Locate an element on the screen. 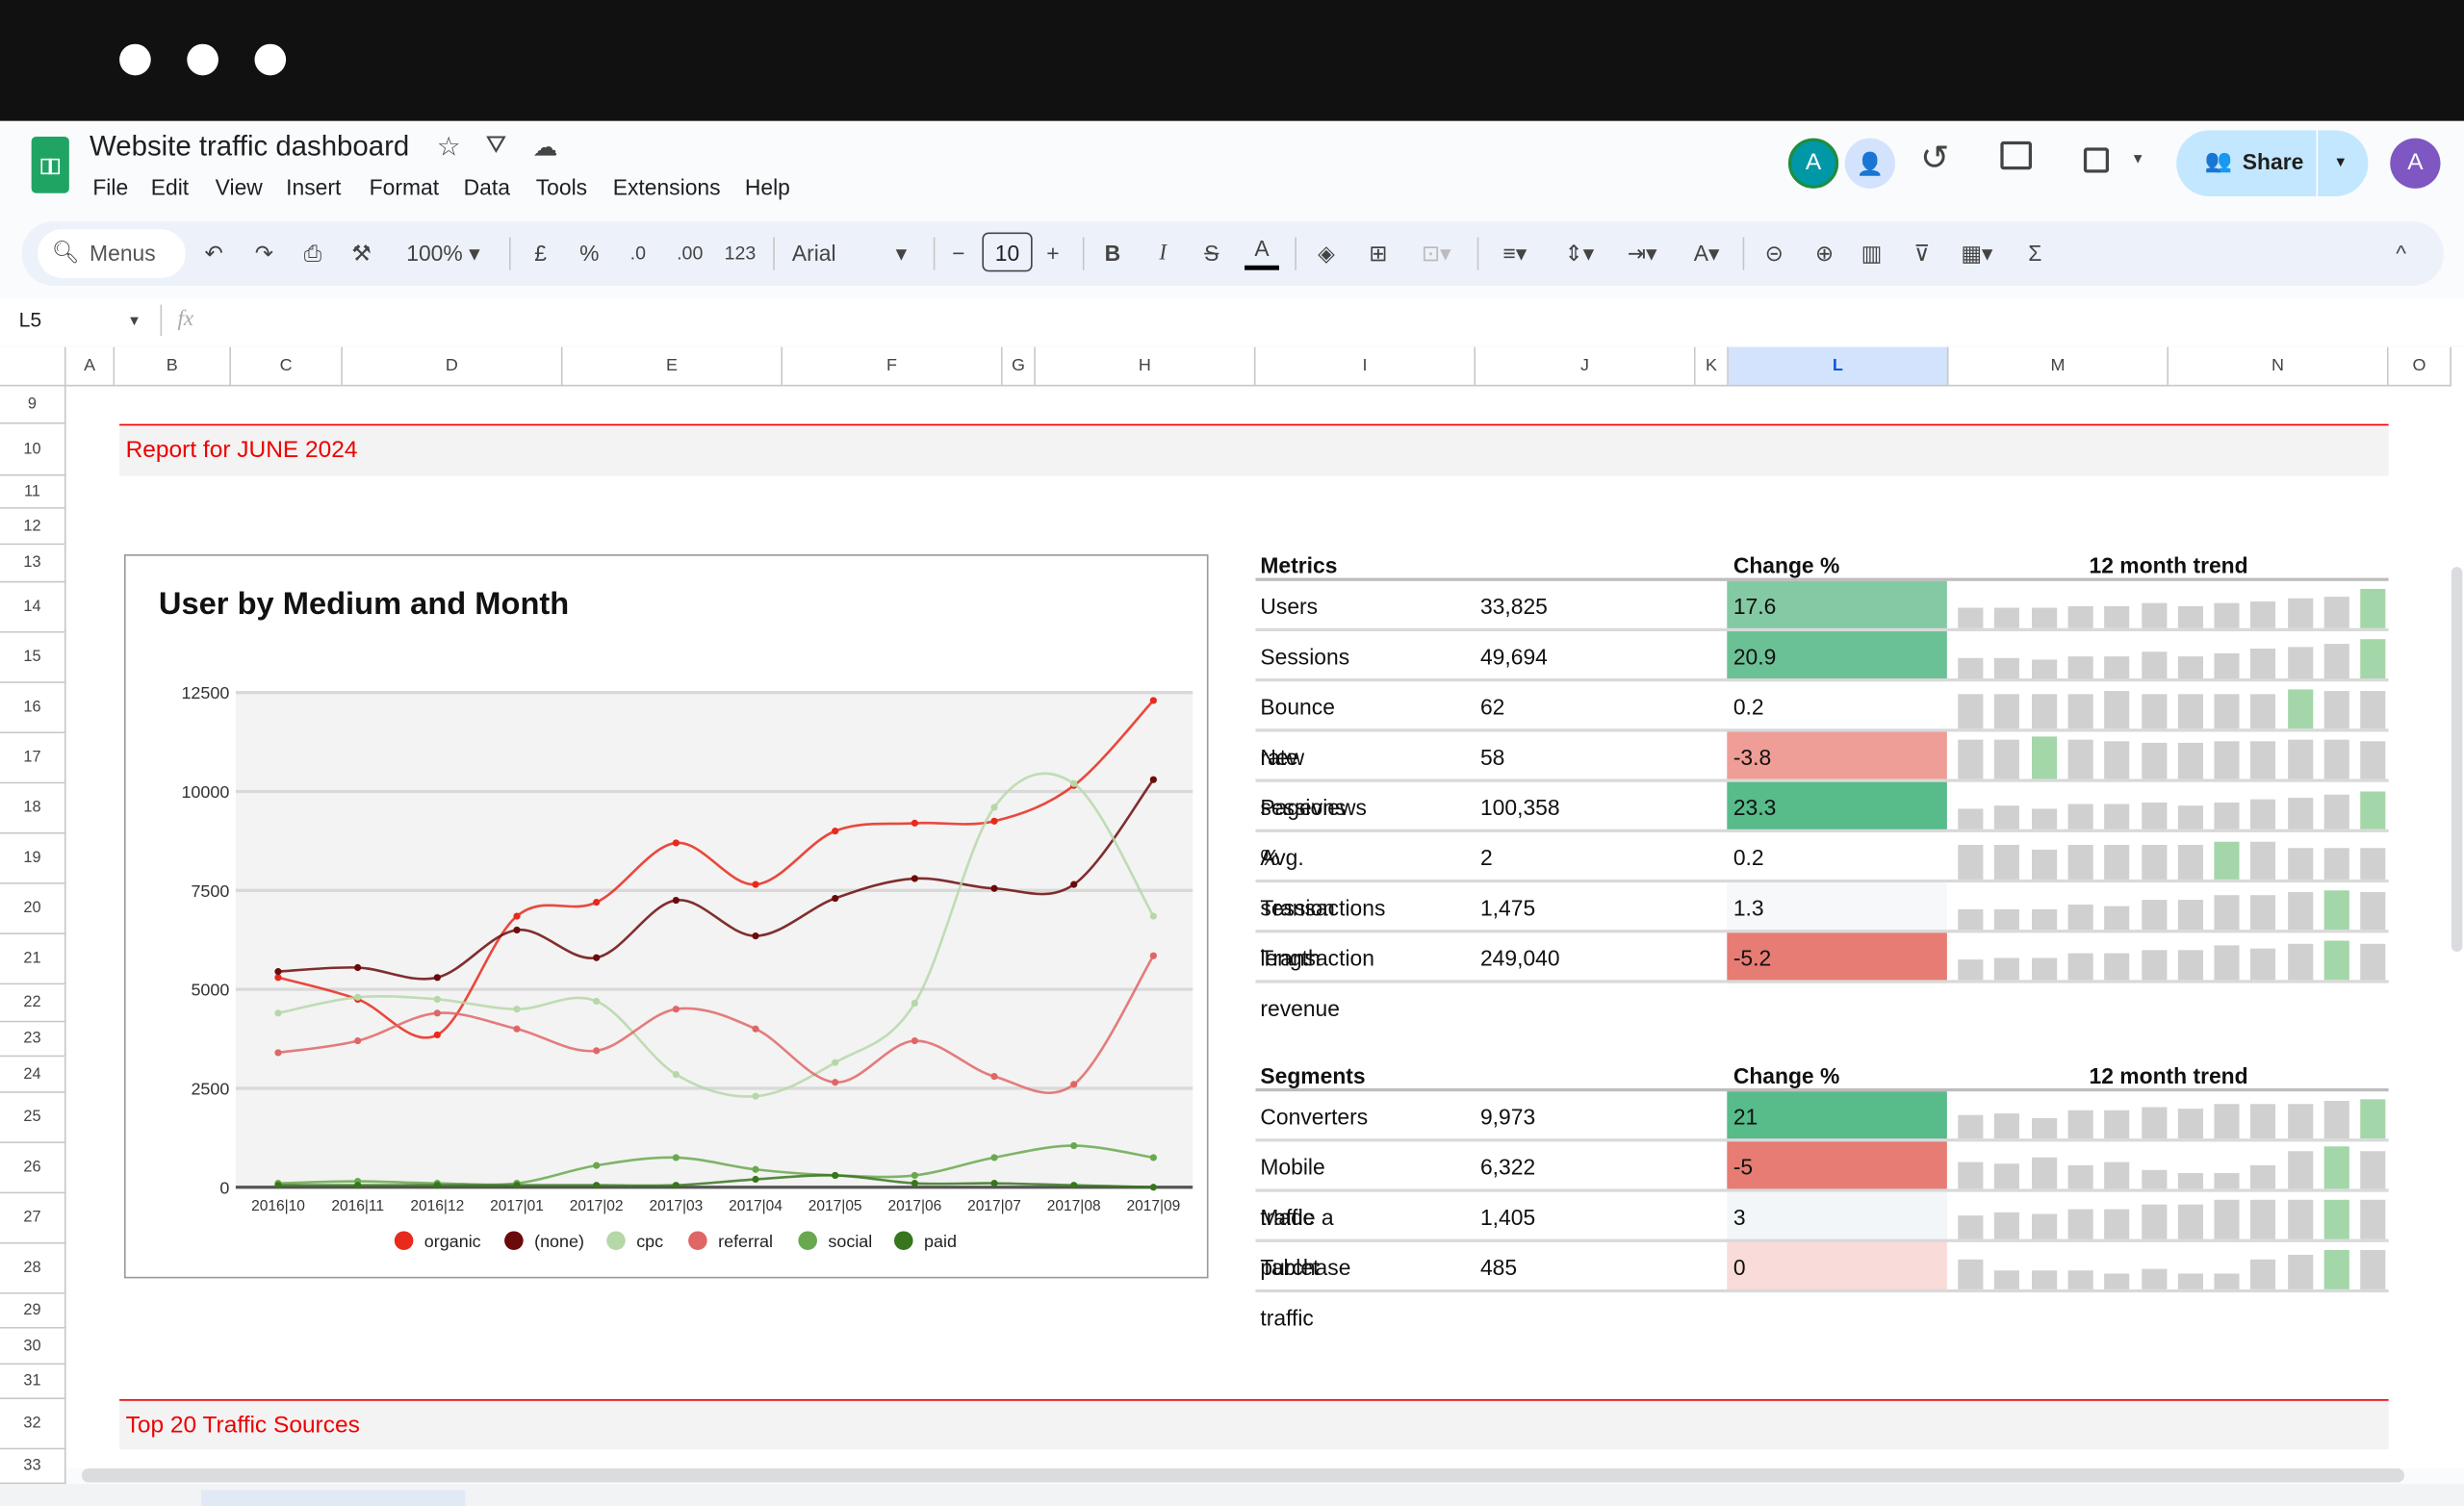 The height and width of the screenshot is (1506, 2464). meet-camera-icon is located at coordinates (2096, 160).